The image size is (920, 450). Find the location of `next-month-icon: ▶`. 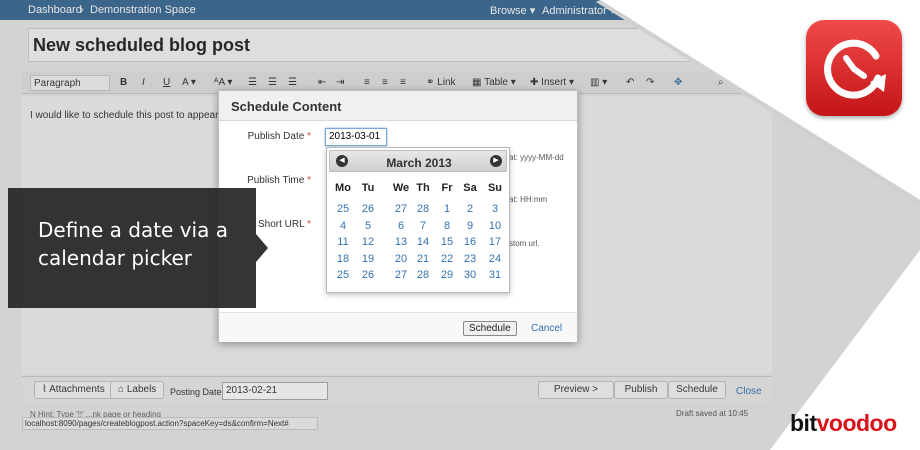

next-month-icon: ▶ is located at coordinates (496, 161).